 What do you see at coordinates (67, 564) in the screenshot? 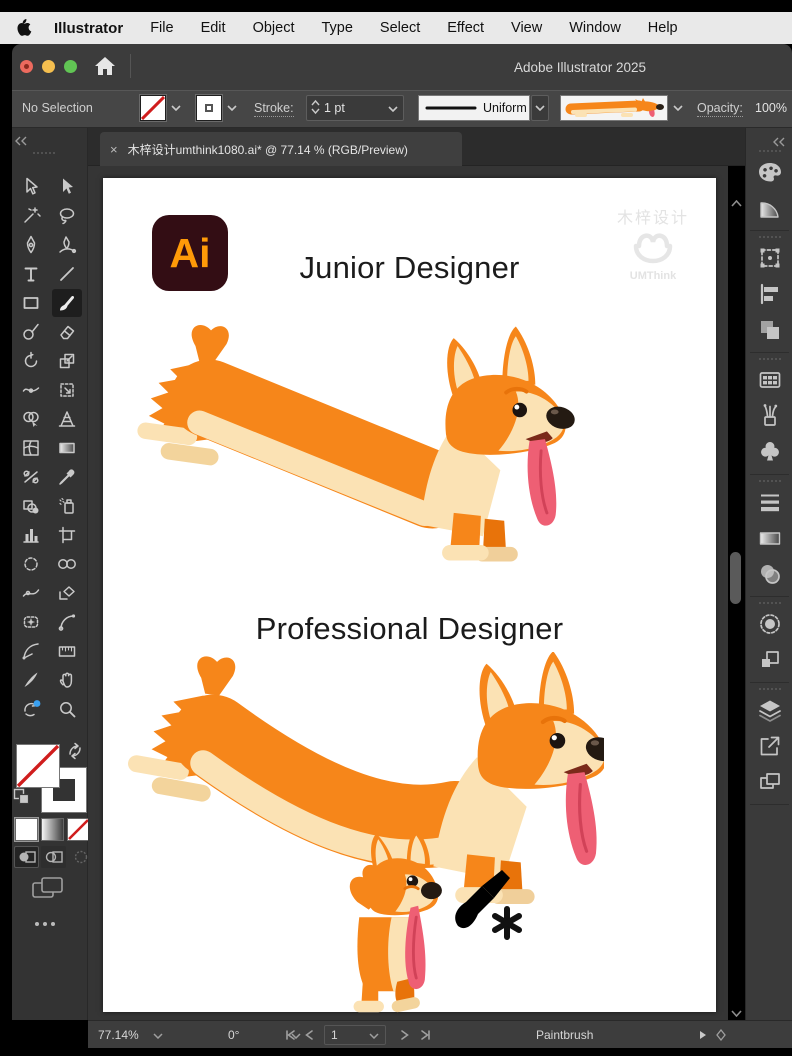
I see `tool-slice-selection` at bounding box center [67, 564].